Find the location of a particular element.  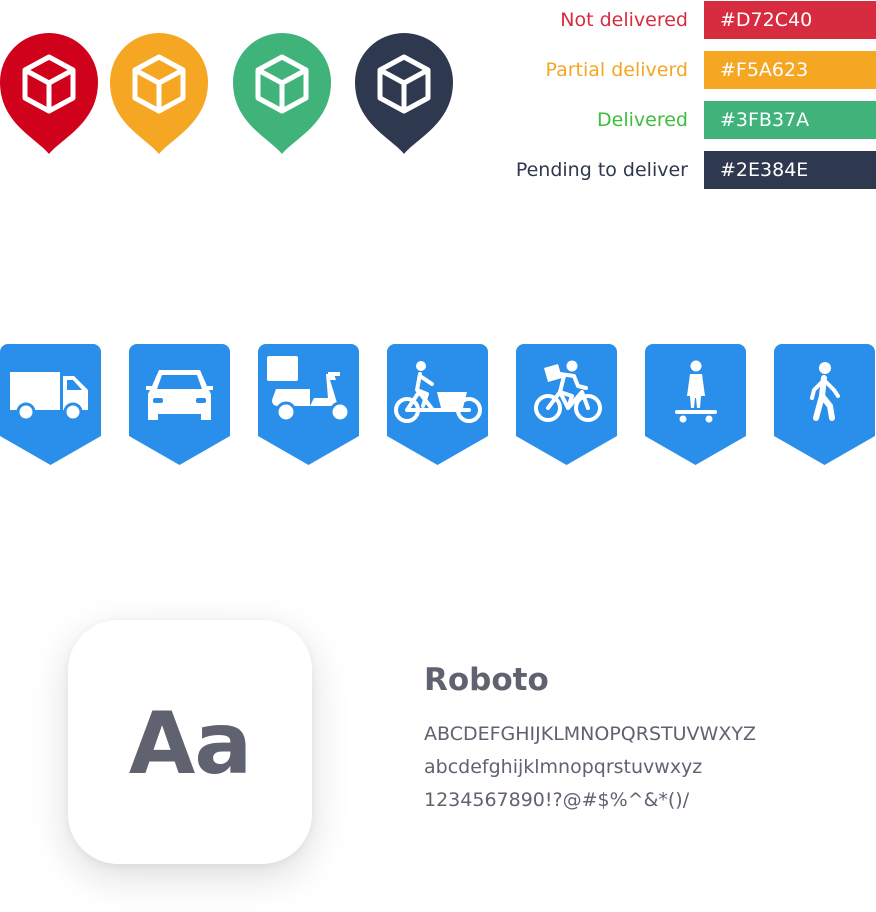

status-pin-not-delivered is located at coordinates (49, 93).